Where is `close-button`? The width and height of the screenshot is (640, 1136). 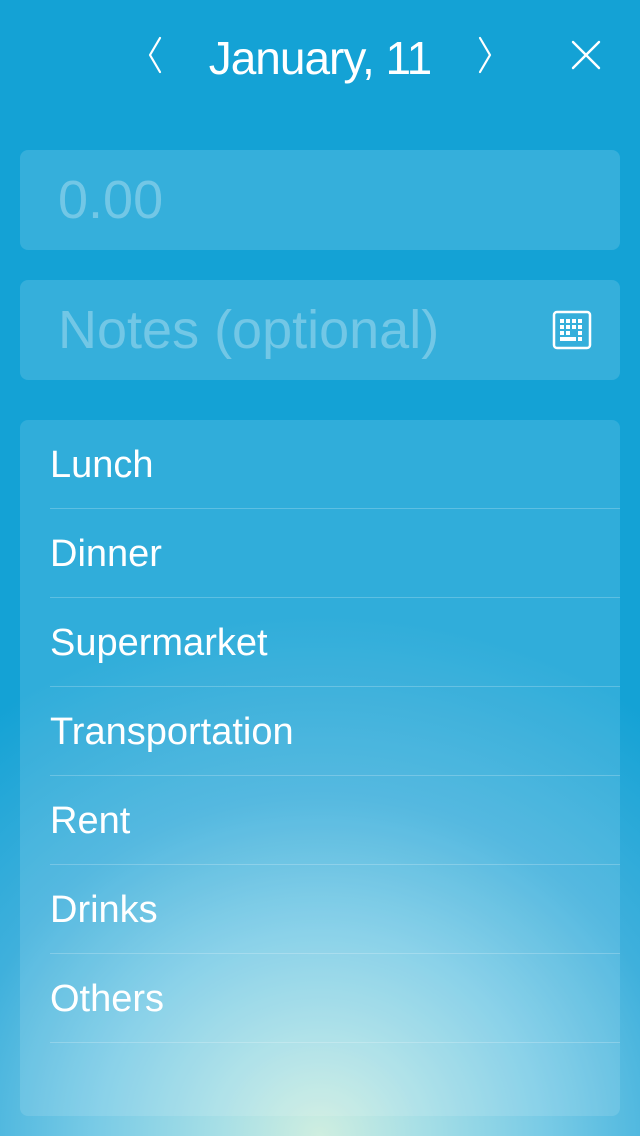 close-button is located at coordinates (586, 55).